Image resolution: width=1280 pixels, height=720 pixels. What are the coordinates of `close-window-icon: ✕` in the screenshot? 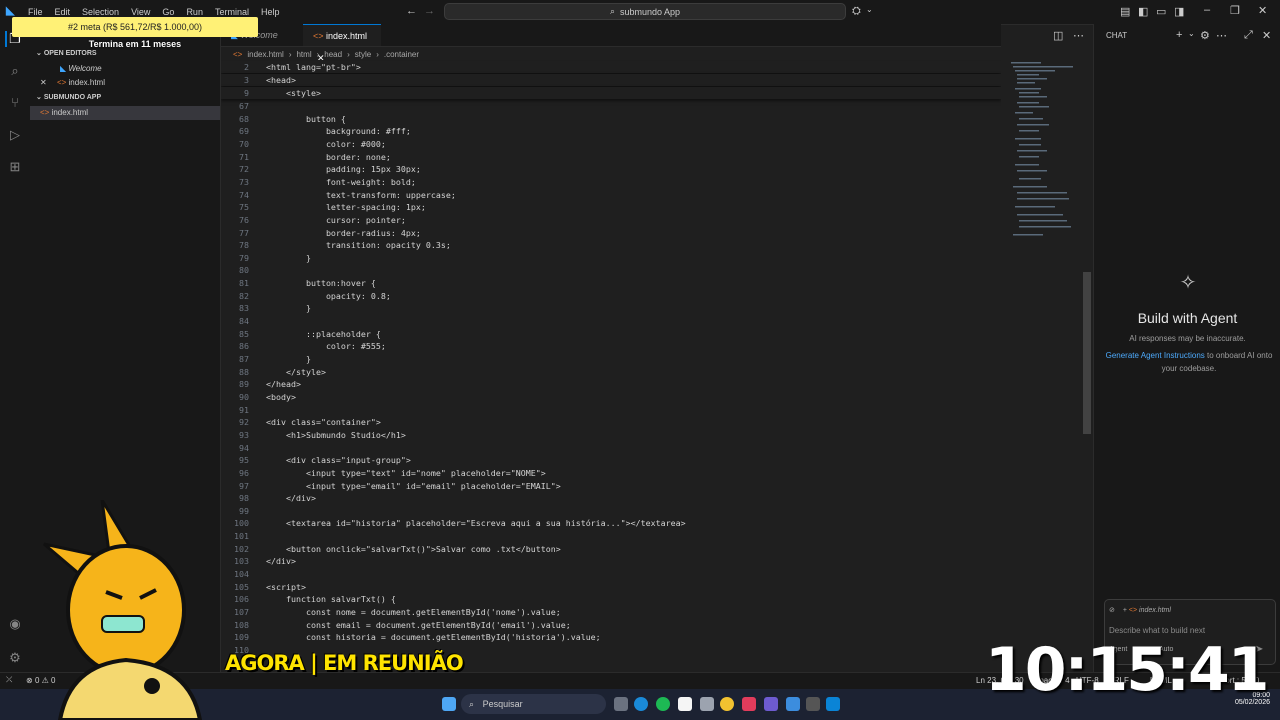 It's located at (1262, 10).